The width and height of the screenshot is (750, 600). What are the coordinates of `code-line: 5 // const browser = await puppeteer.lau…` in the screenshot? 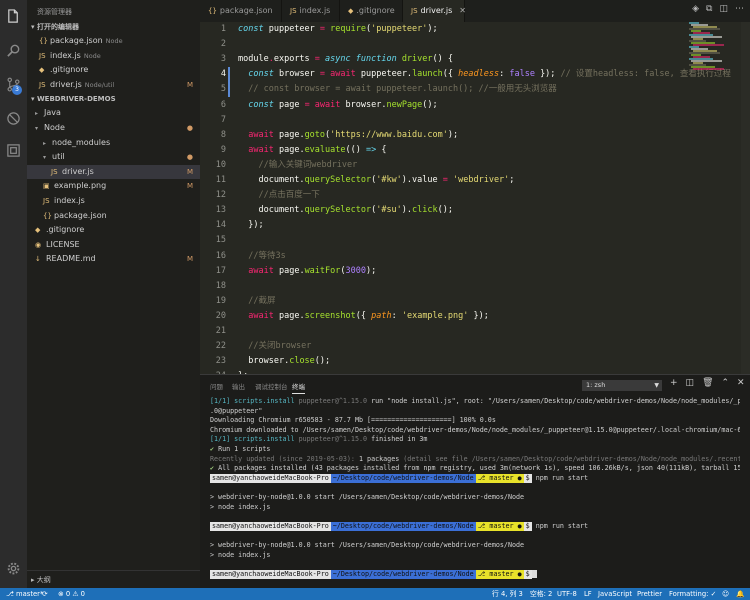 It's located at (445, 90).